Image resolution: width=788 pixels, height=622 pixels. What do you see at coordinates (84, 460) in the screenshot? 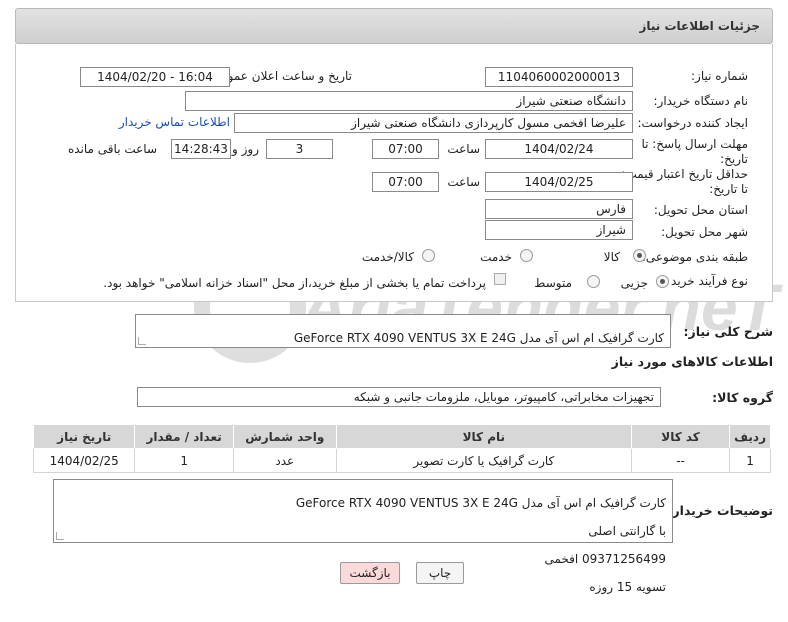
I see `cell-date: 1404/02/25` at bounding box center [84, 460].